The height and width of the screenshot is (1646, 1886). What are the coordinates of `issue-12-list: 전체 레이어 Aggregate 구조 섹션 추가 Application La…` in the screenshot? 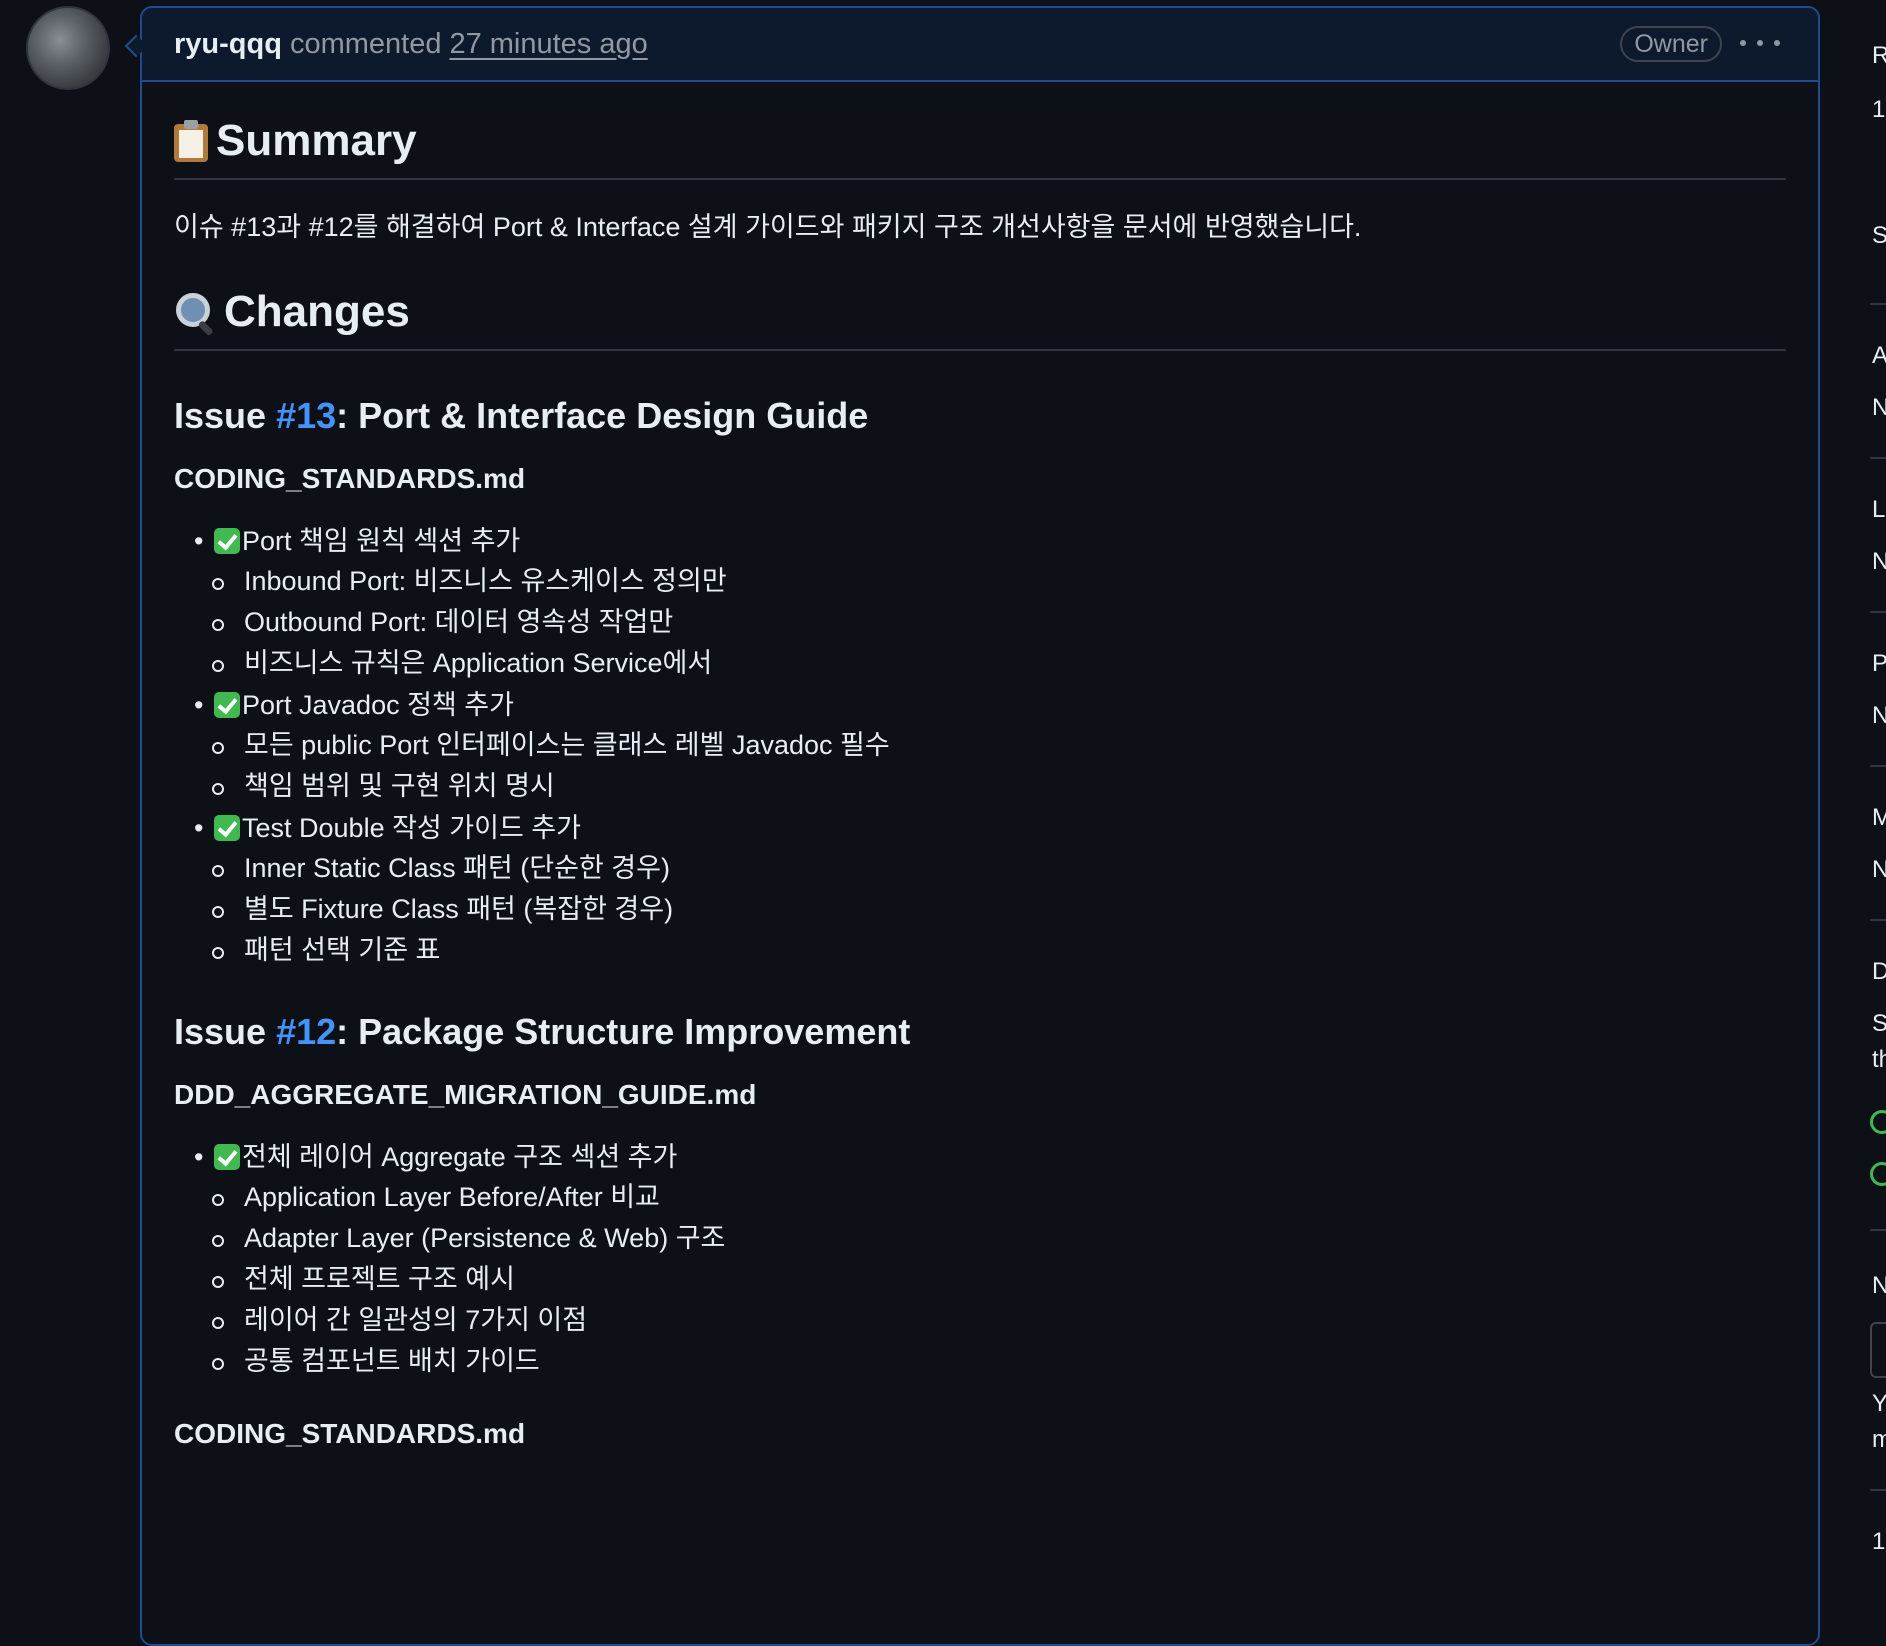 It's located at (980, 1259).